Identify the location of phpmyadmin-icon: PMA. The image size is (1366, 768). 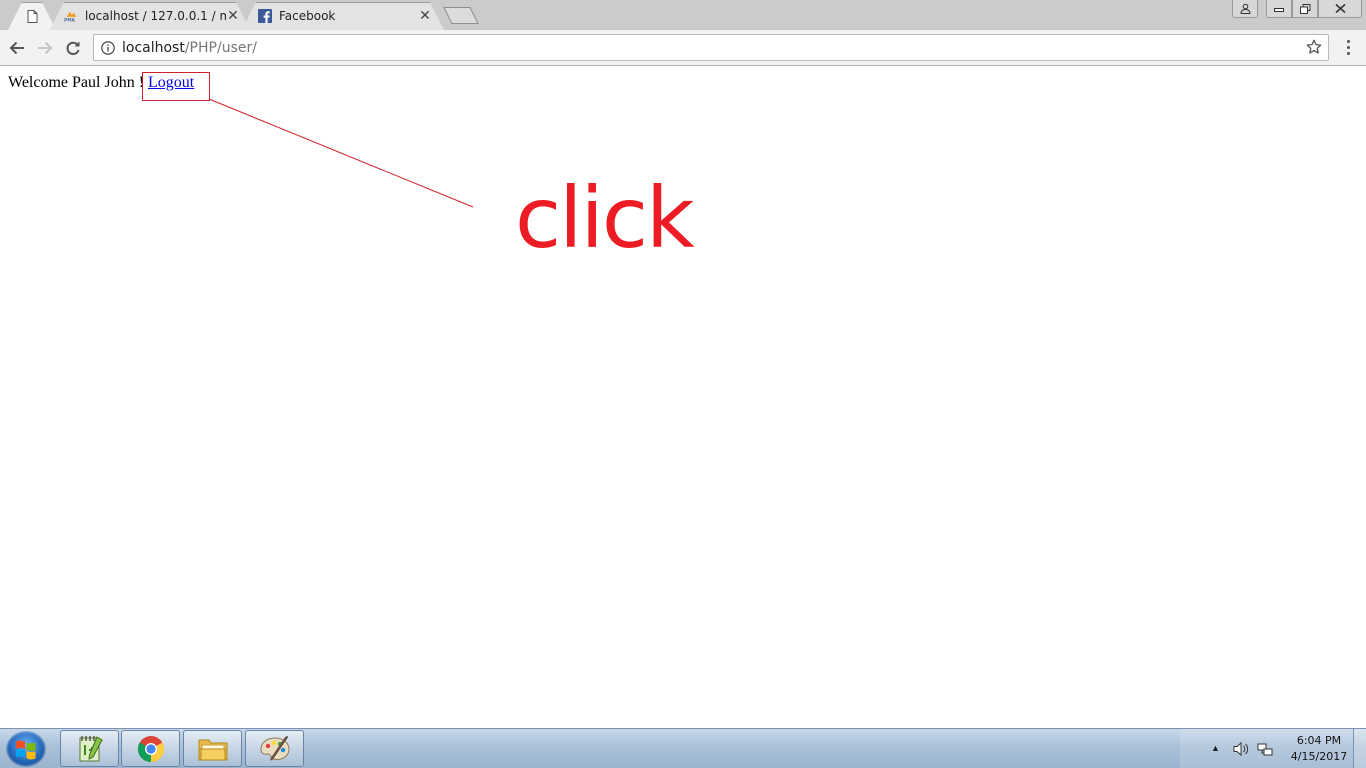
(71, 16).